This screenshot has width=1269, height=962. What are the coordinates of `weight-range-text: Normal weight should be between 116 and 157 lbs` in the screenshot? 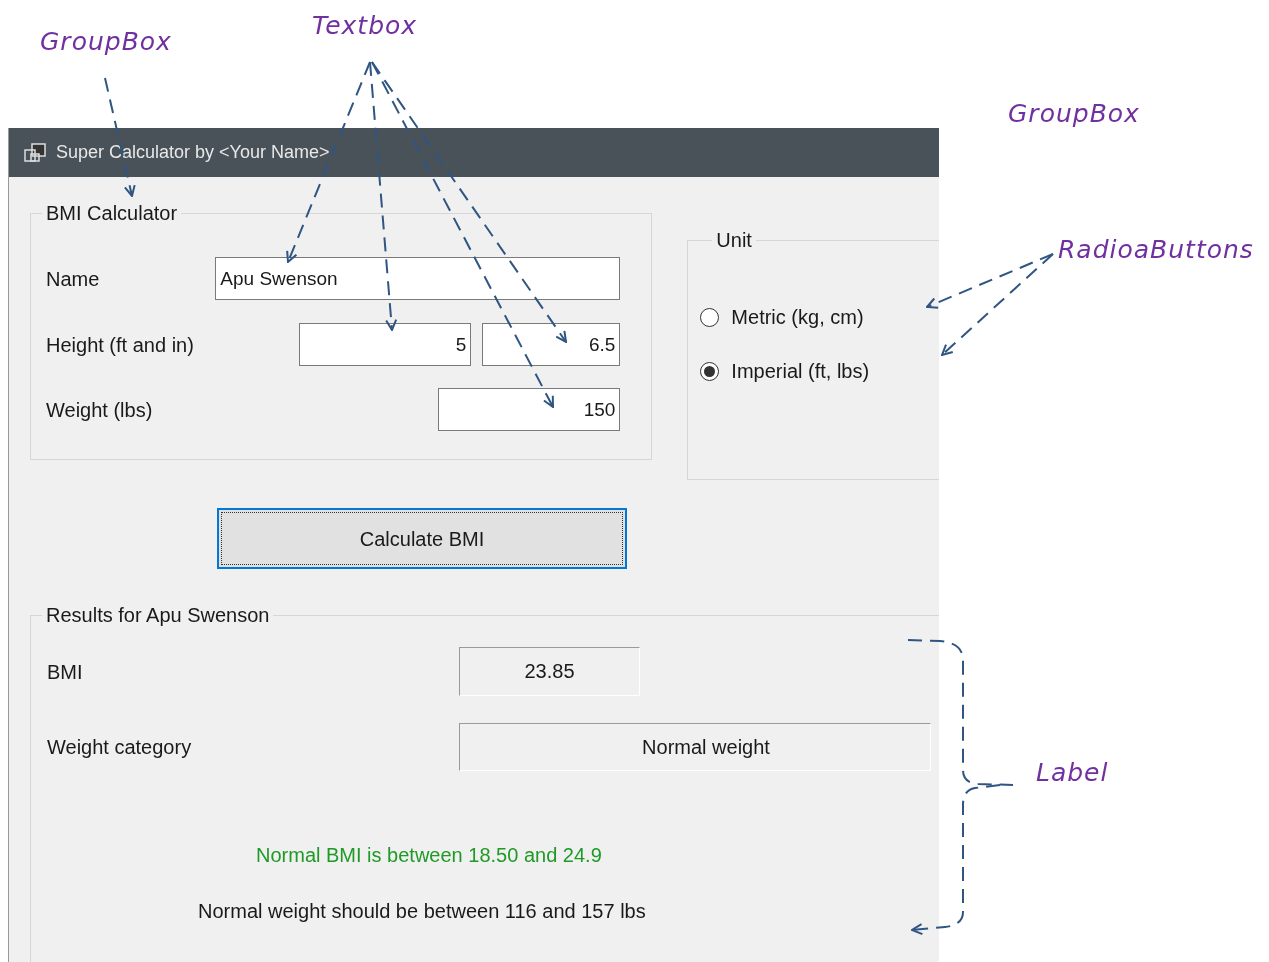 It's located at (422, 911).